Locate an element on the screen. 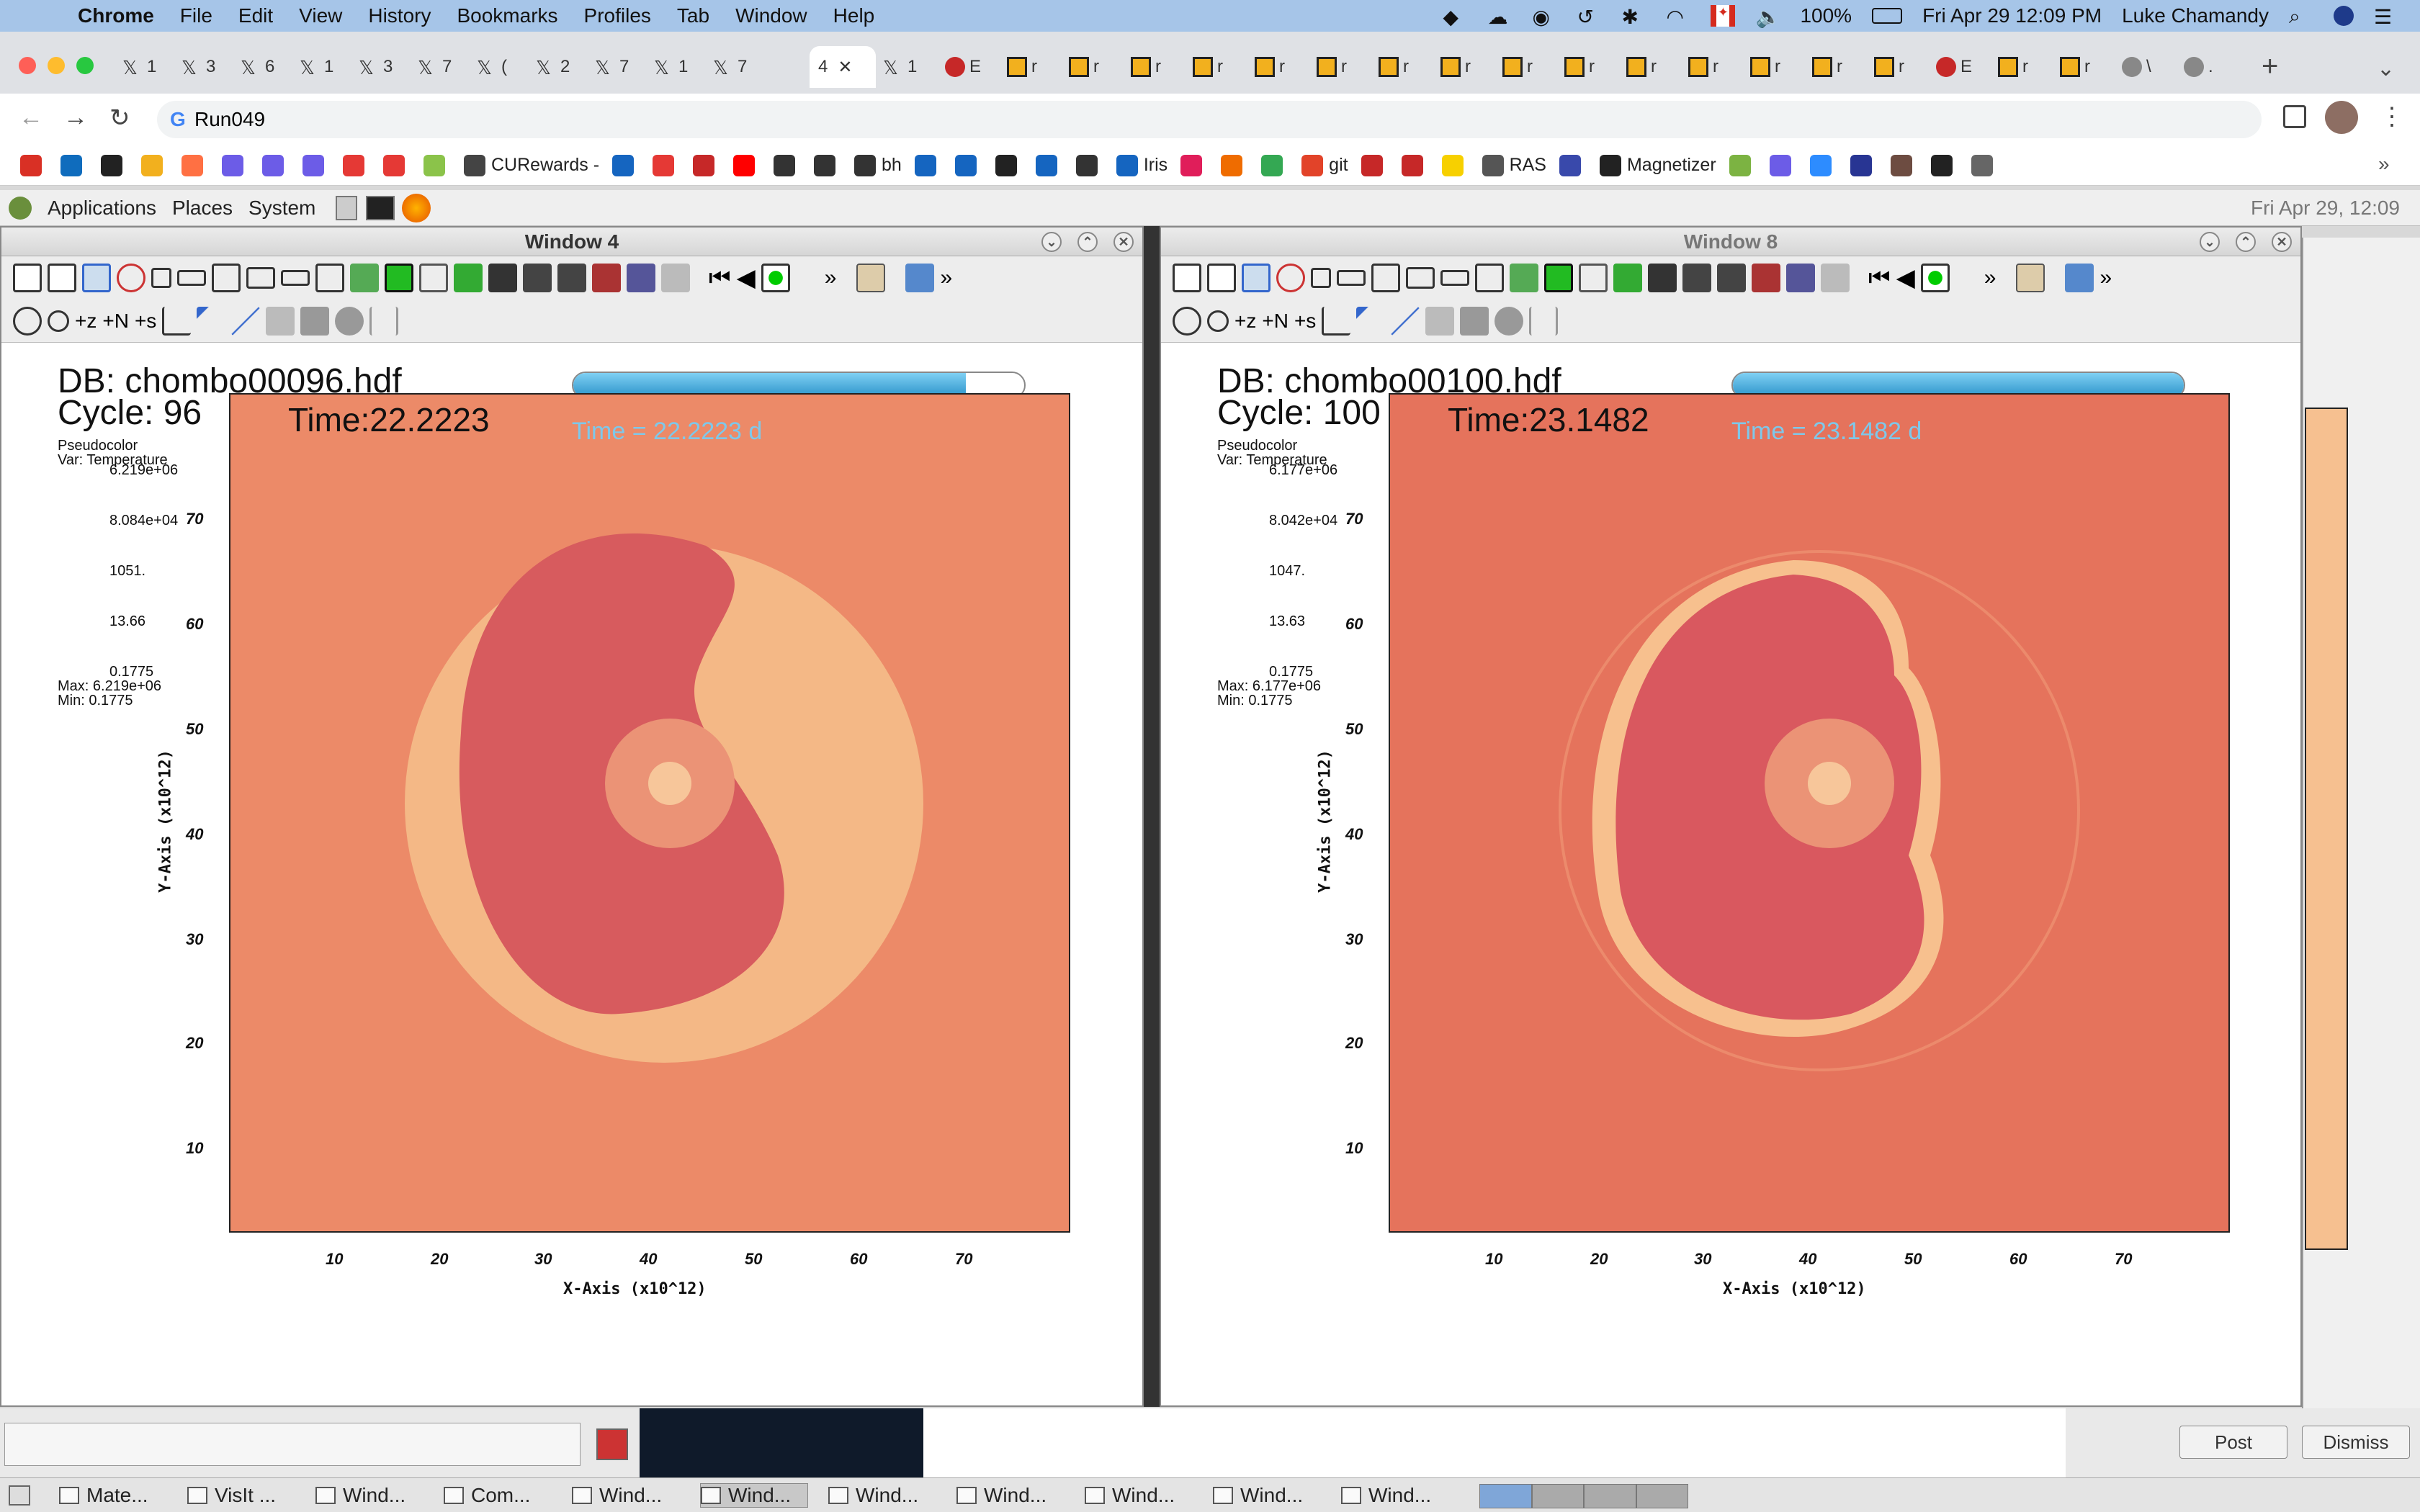 The image size is (2420, 1512). lock-time-icon is located at coordinates (1801, 278).